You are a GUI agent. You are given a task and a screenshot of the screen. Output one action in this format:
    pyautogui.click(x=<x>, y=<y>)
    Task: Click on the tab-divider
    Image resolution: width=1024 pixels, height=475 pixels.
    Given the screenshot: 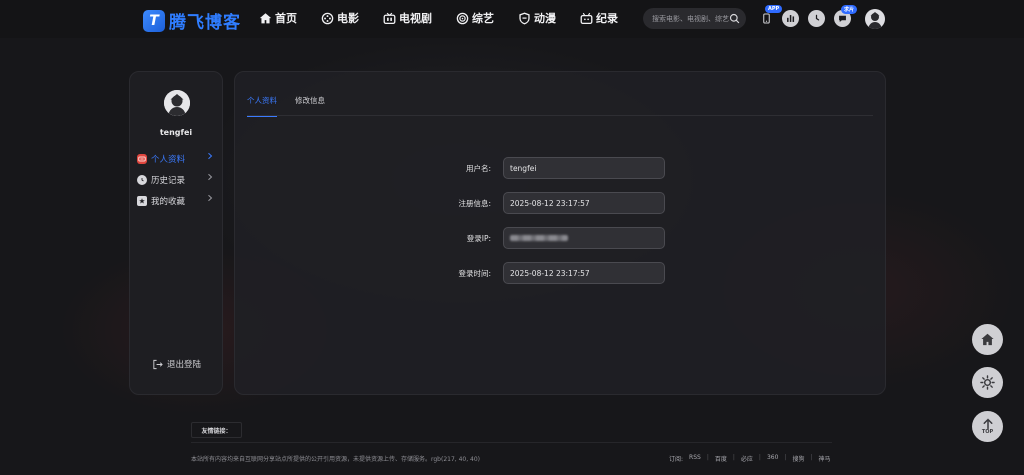 What is the action you would take?
    pyautogui.click(x=560, y=115)
    